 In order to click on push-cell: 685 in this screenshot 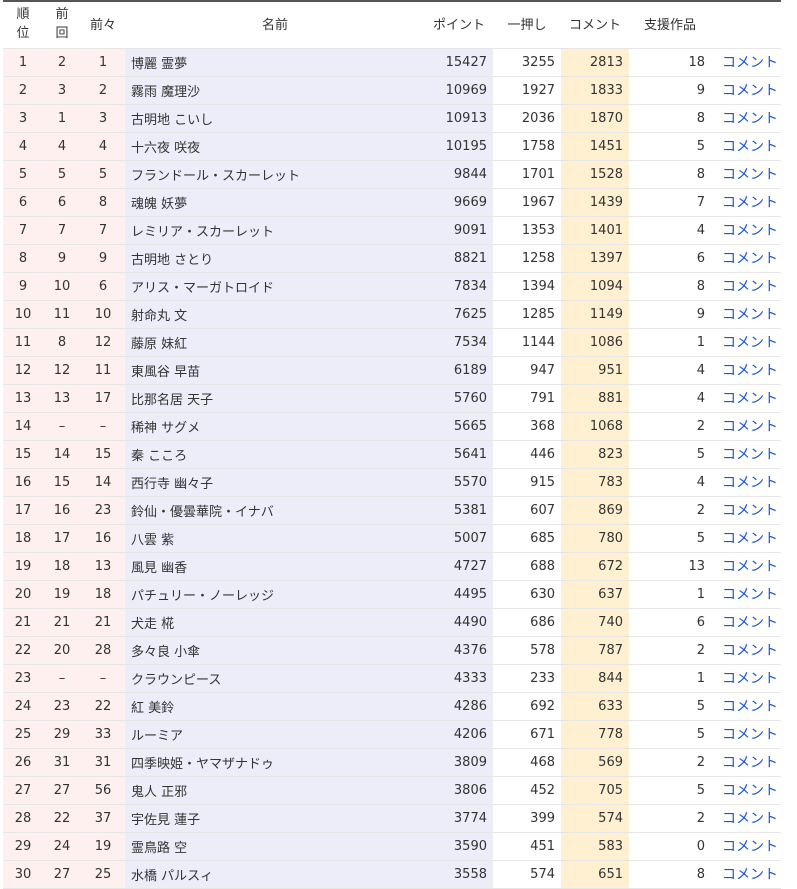, I will do `click(542, 538)`.